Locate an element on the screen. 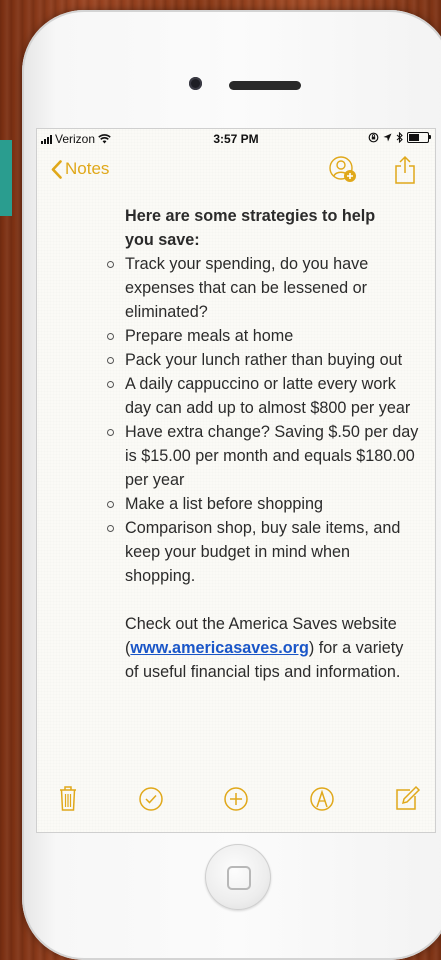 The image size is (441, 960). compose-icon is located at coordinates (406, 798).